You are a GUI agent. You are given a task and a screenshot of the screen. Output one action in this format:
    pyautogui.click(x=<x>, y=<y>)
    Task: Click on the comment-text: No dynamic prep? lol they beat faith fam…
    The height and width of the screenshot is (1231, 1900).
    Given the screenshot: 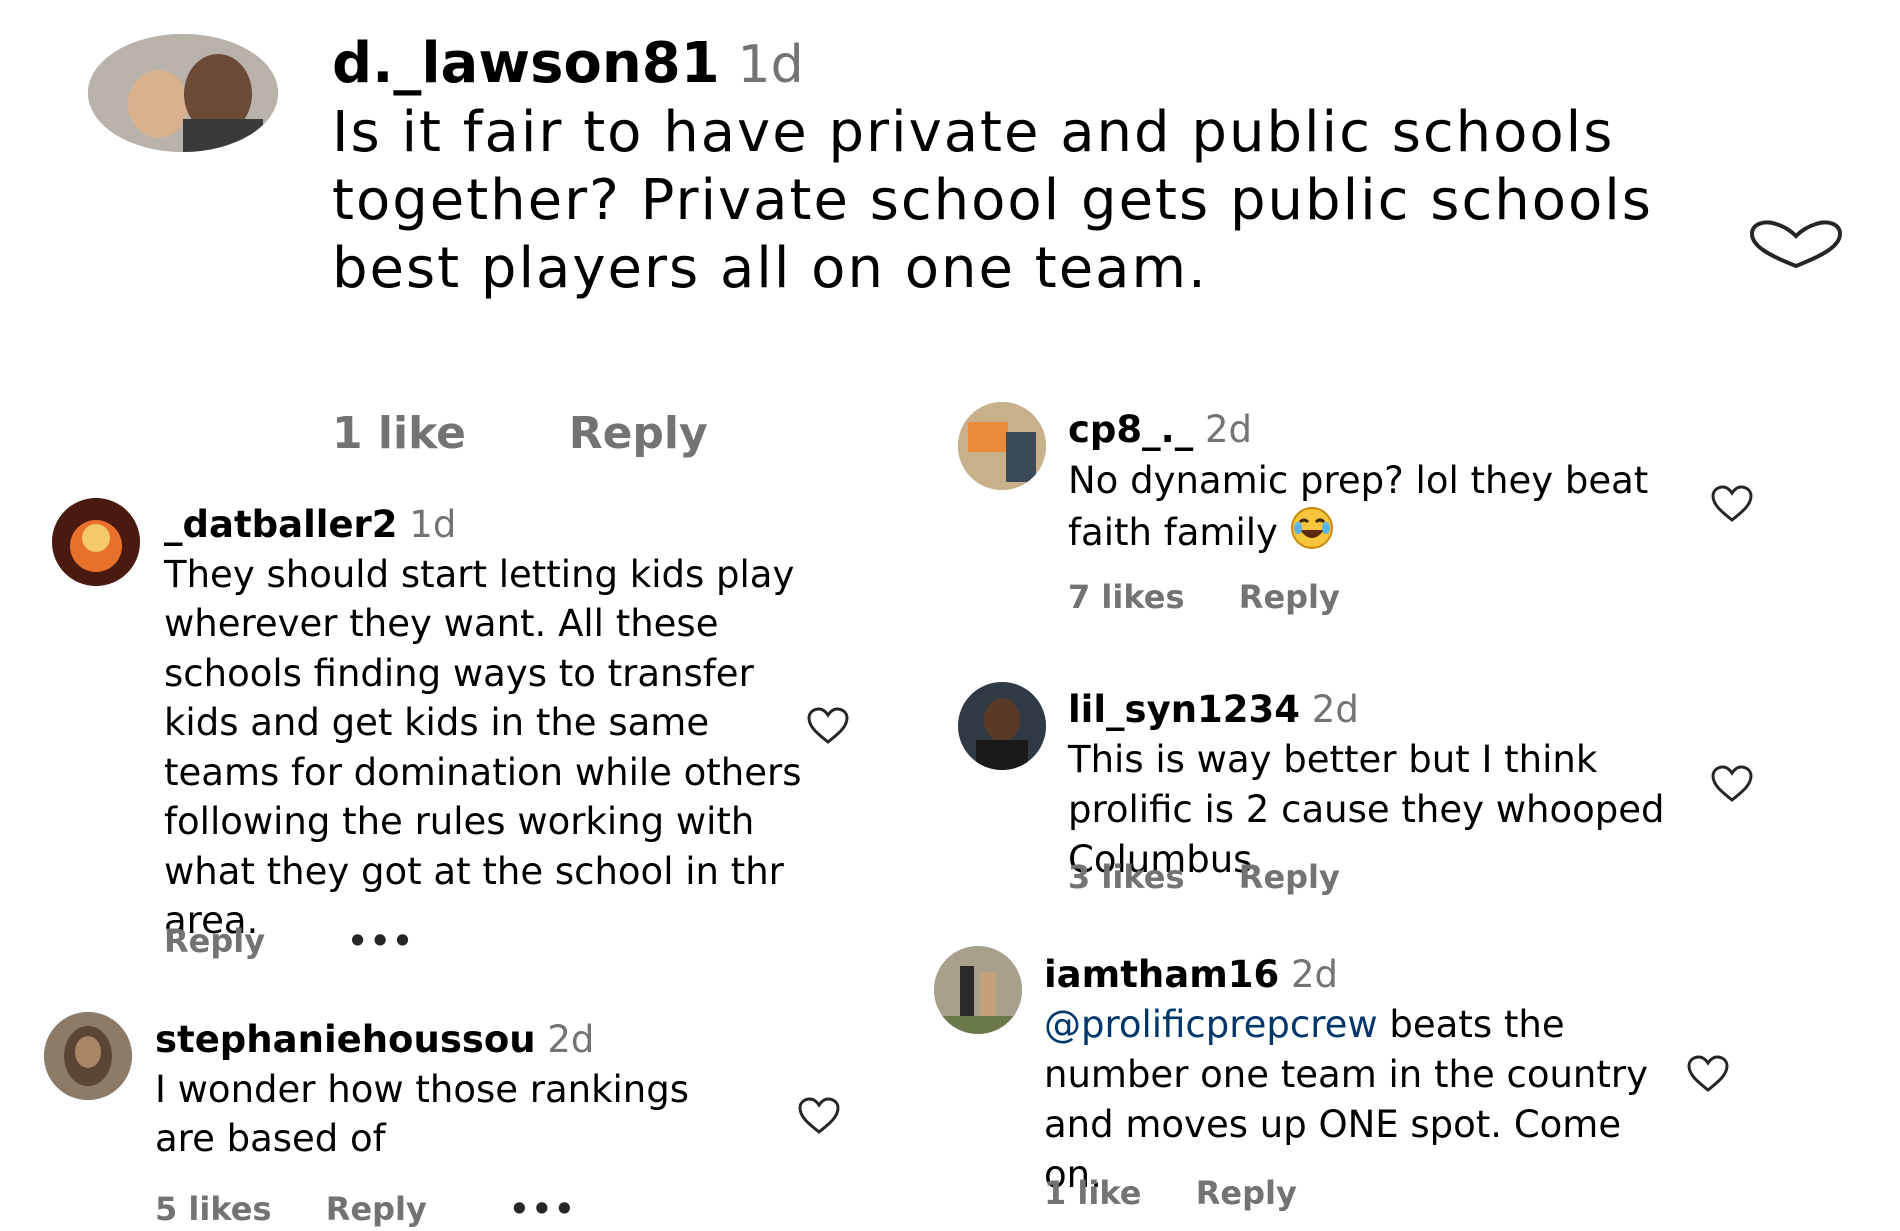 What is the action you would take?
    pyautogui.click(x=1388, y=509)
    